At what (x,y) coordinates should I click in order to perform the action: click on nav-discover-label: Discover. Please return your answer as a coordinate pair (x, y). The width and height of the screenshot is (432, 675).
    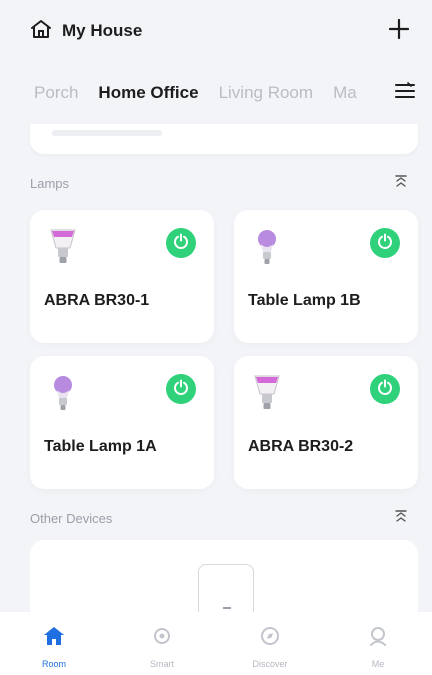
    Looking at the image, I should click on (270, 664).